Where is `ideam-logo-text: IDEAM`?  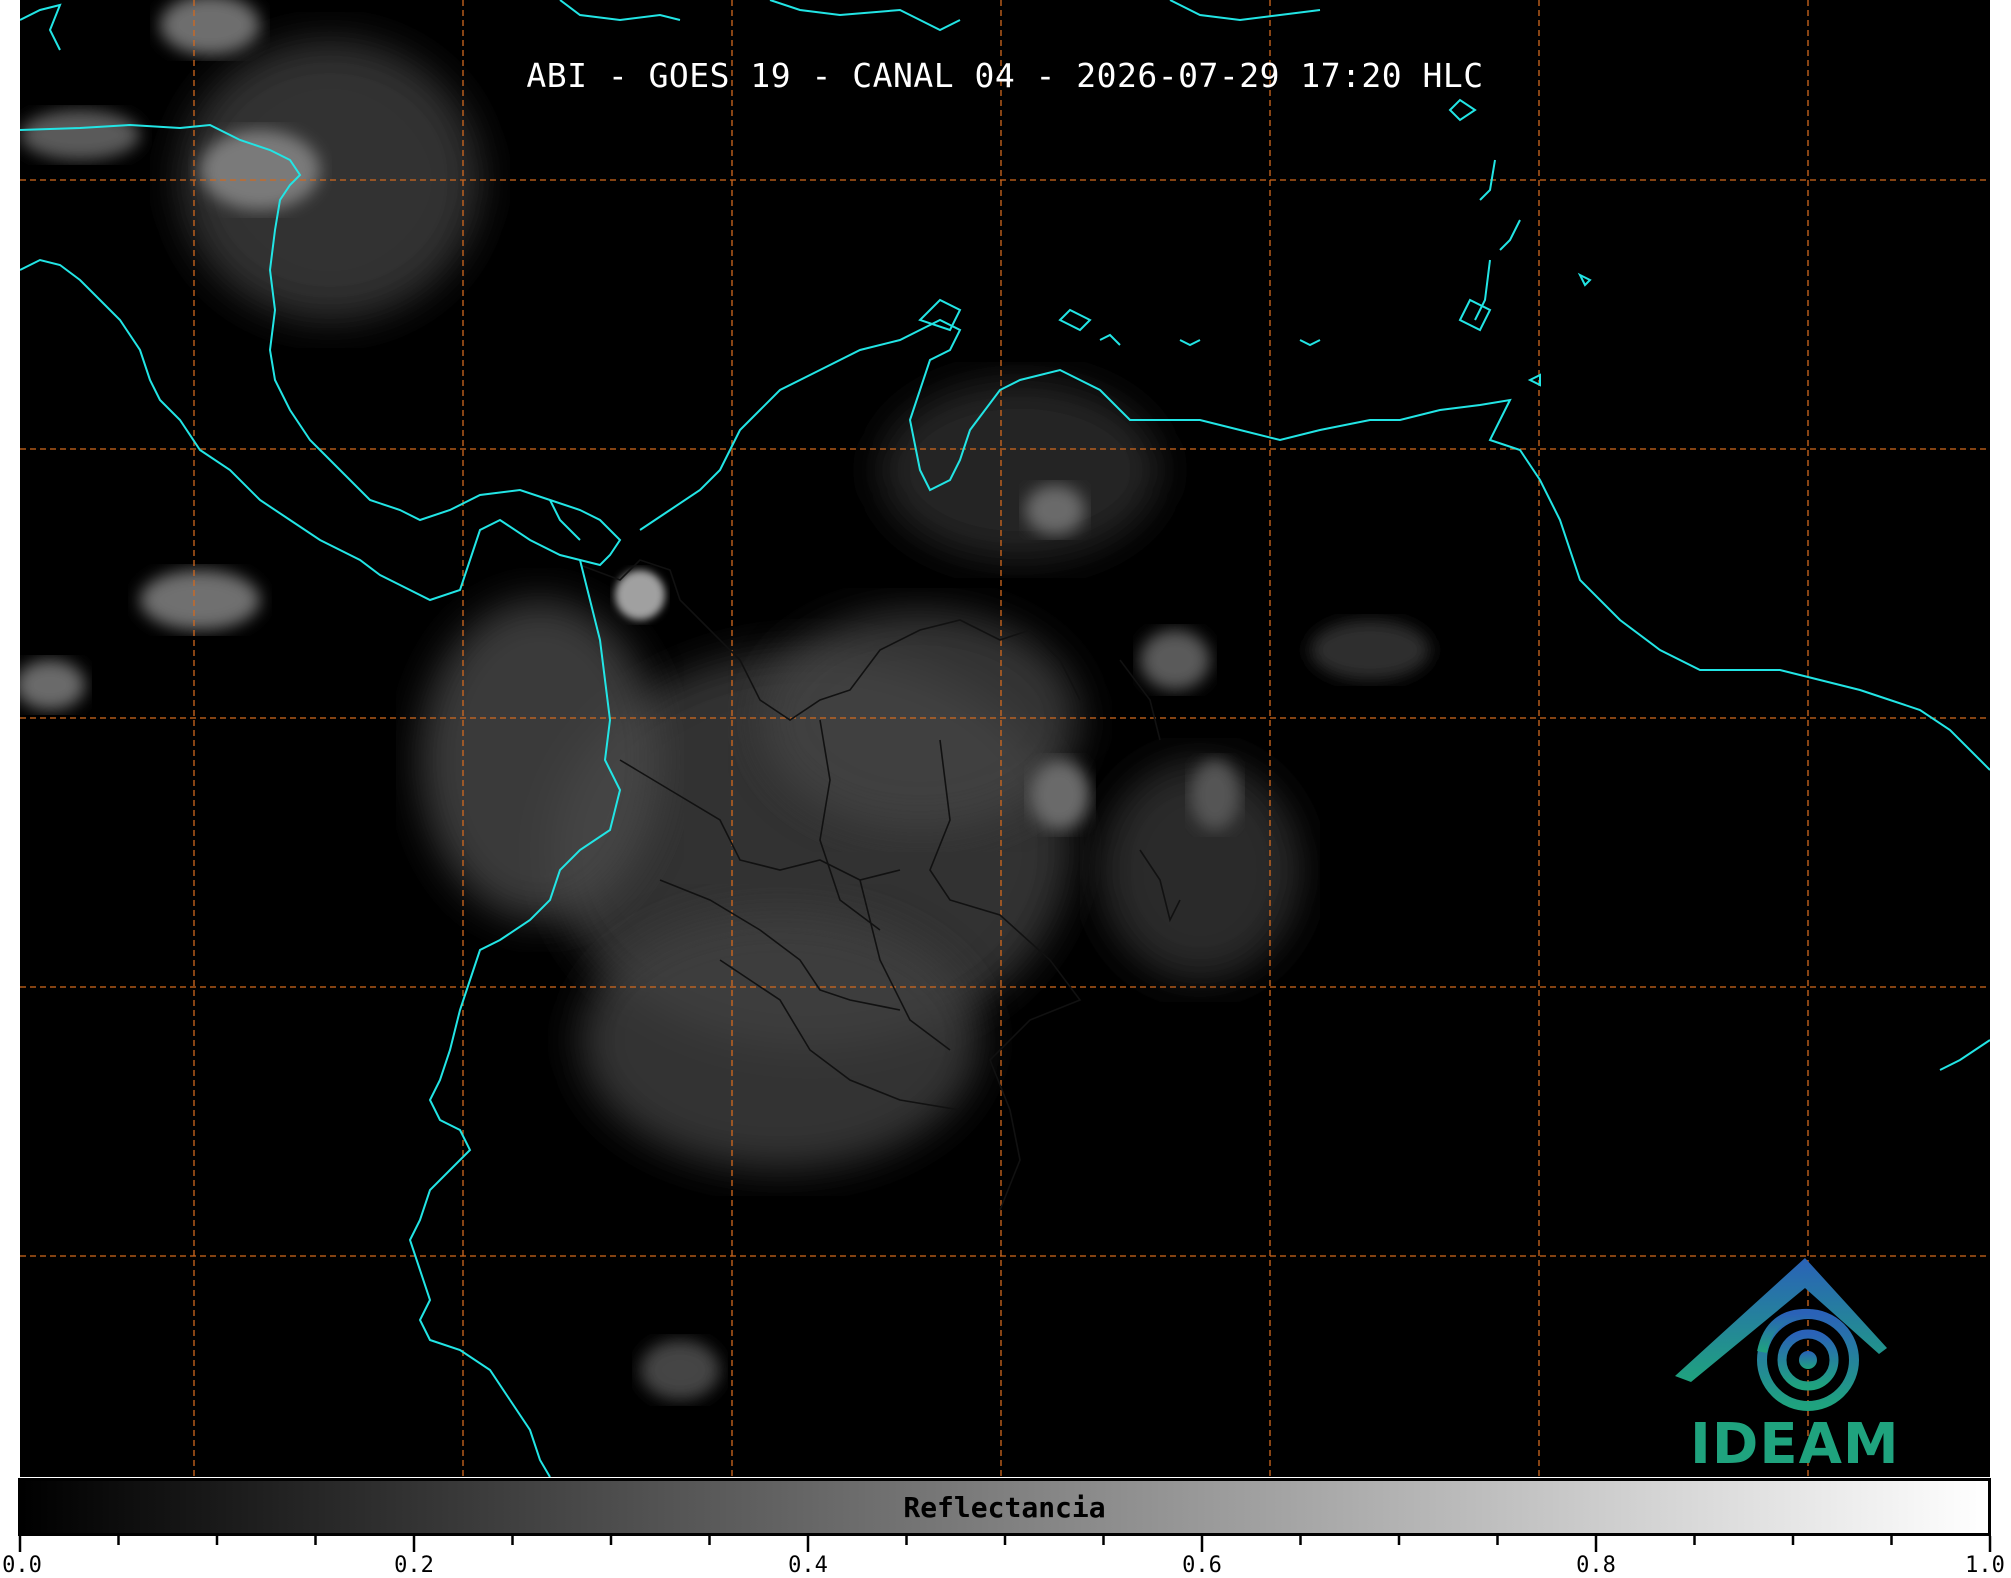 ideam-logo-text: IDEAM is located at coordinates (1795, 1444).